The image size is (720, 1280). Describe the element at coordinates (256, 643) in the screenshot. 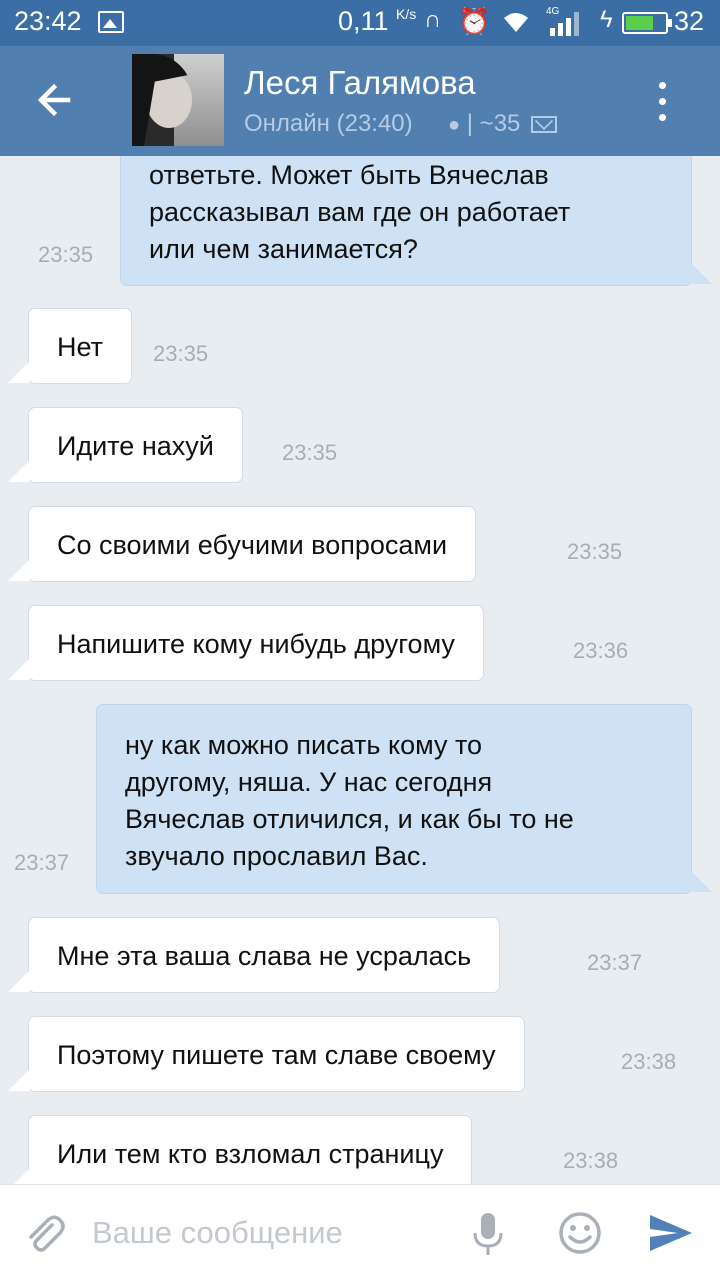

I see `message-incoming: Напишите кому нибудь другому` at that location.